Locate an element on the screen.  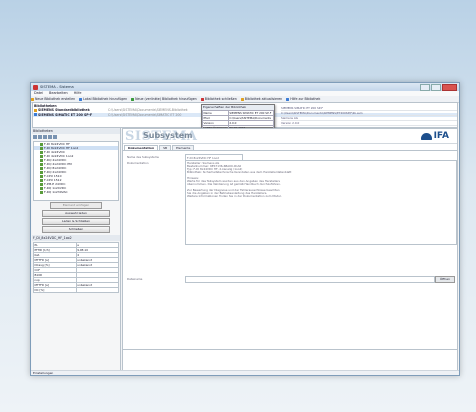
status-bar: Einstellungen is located at coordinates (245, 372).